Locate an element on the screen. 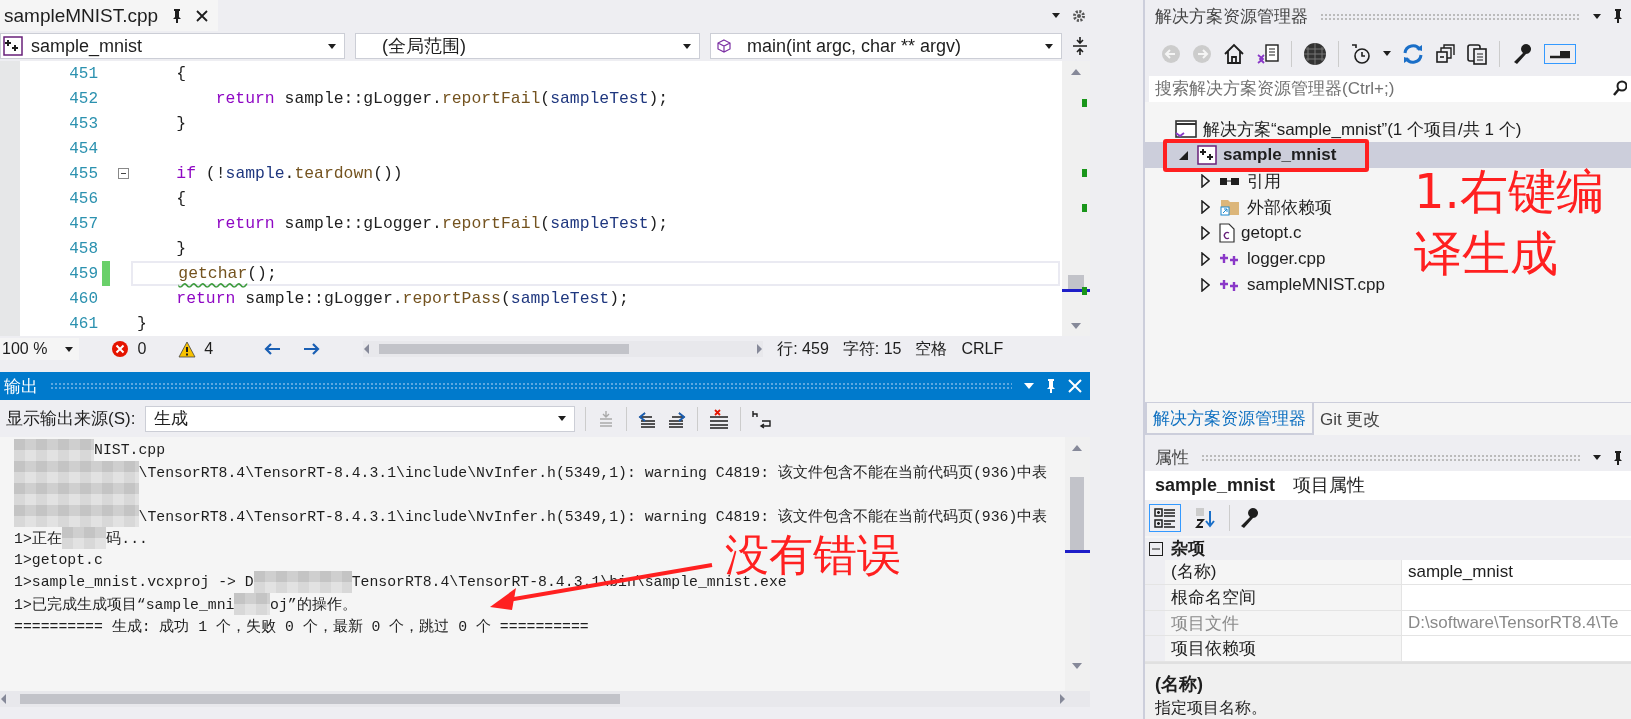  member-dropdown: main(int argc, char ** argv) is located at coordinates (886, 46).